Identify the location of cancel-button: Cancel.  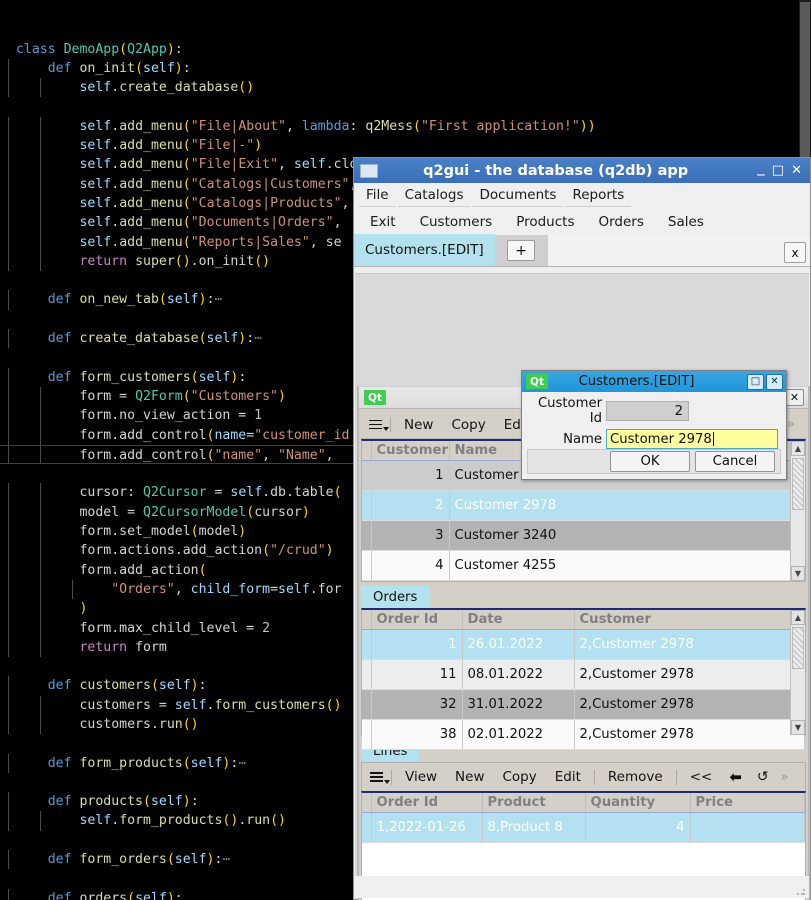
(735, 461).